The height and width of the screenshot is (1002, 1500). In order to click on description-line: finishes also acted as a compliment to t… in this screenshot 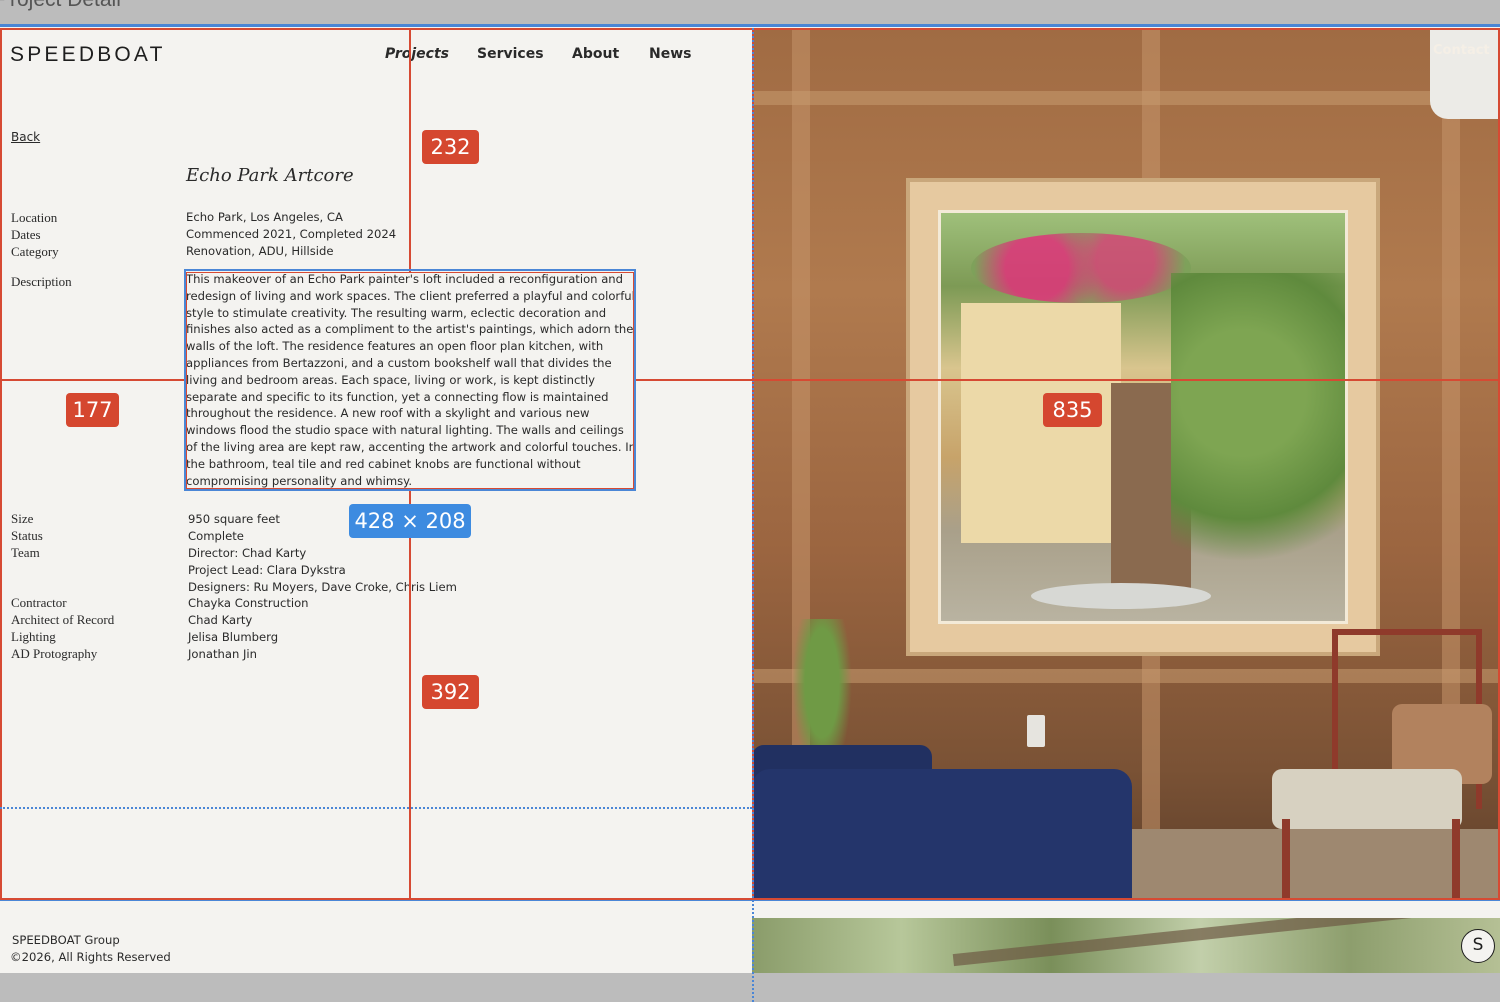, I will do `click(410, 329)`.